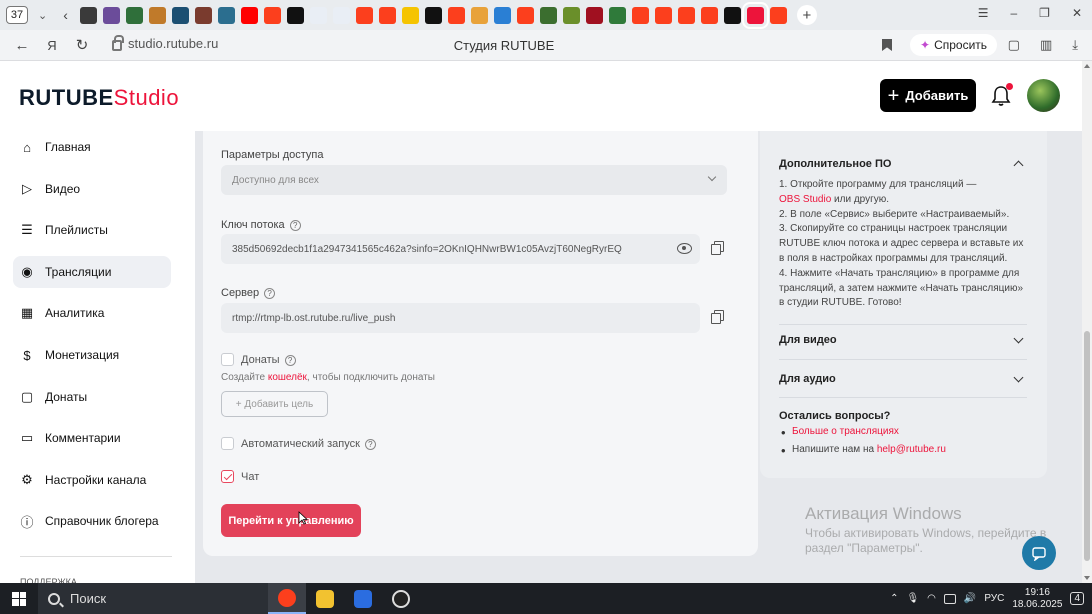 The height and width of the screenshot is (614, 1092). I want to click on sidebar-item: ⚙ Настройки канала, so click(92, 480).